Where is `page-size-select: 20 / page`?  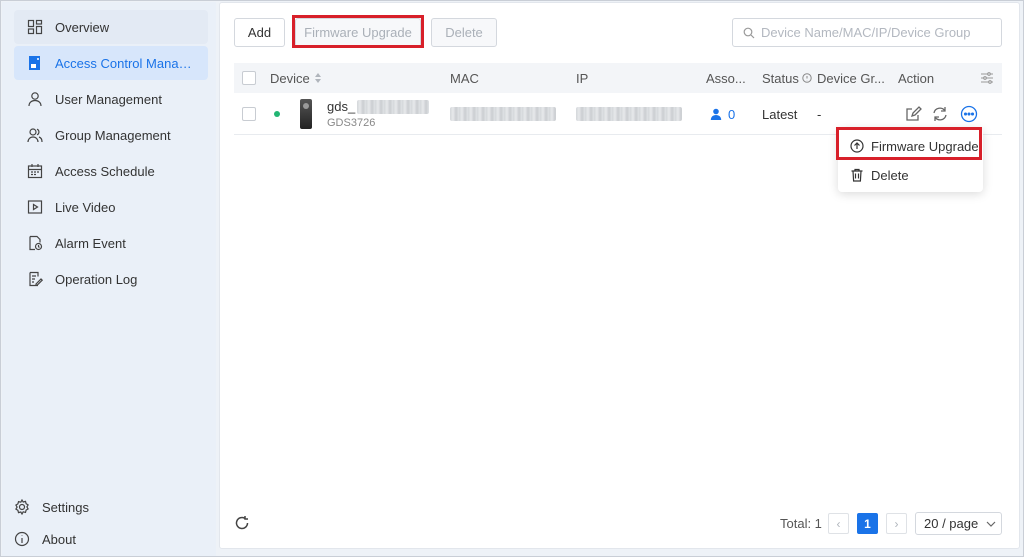
page-size-select: 20 / page is located at coordinates (958, 523).